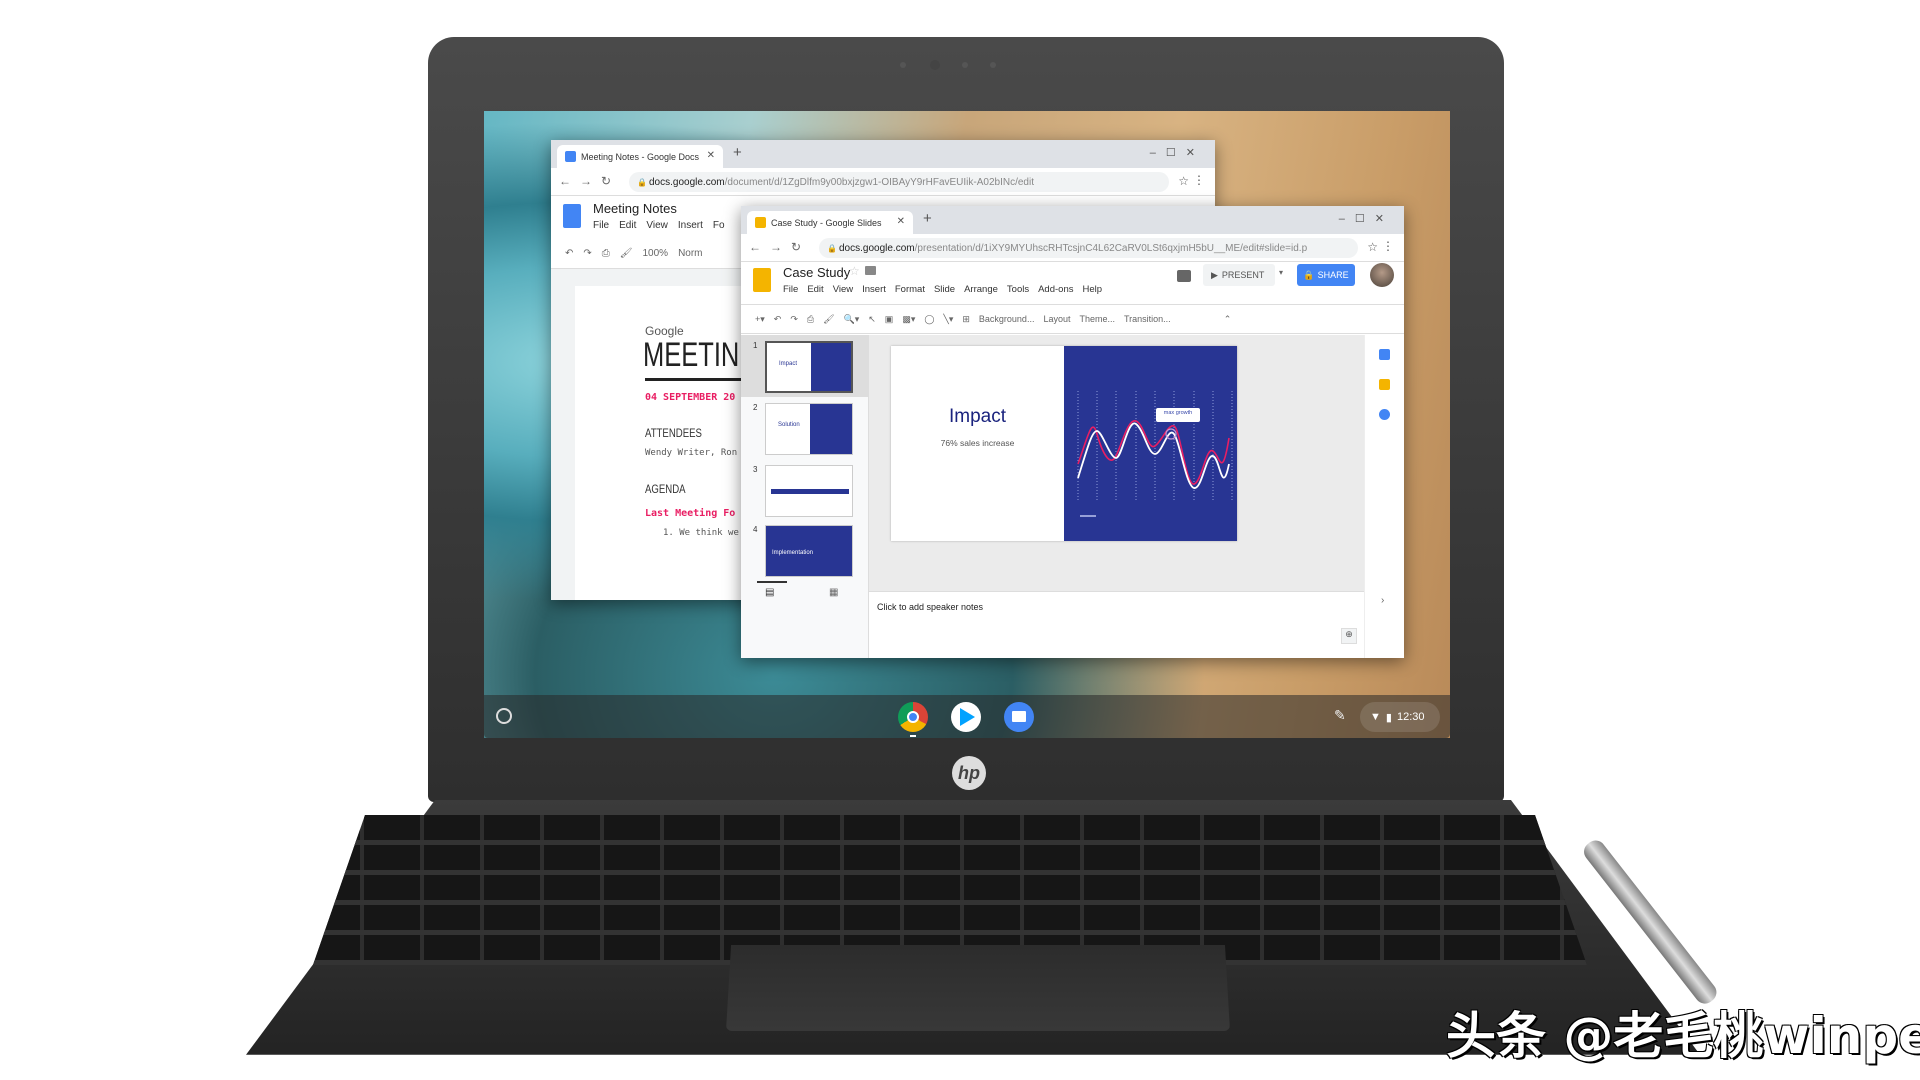  I want to click on menu-addons: Add-ons, so click(1055, 289).